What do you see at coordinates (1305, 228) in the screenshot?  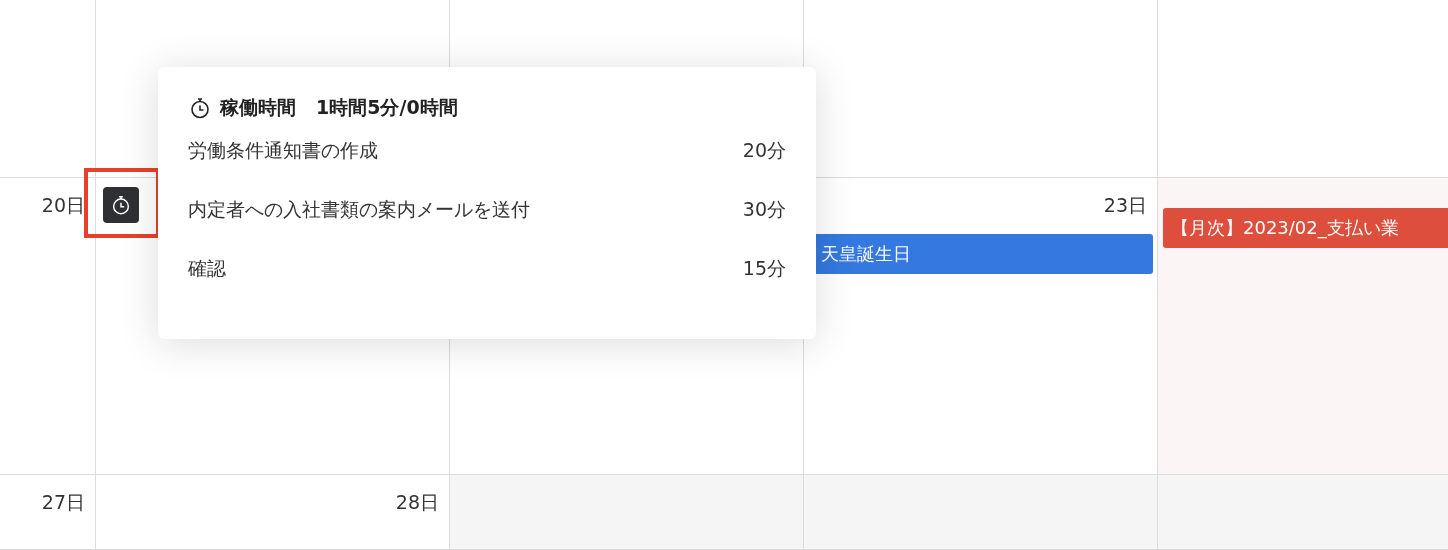 I see `event-bar: 【月次】2023/02_支払い業` at bounding box center [1305, 228].